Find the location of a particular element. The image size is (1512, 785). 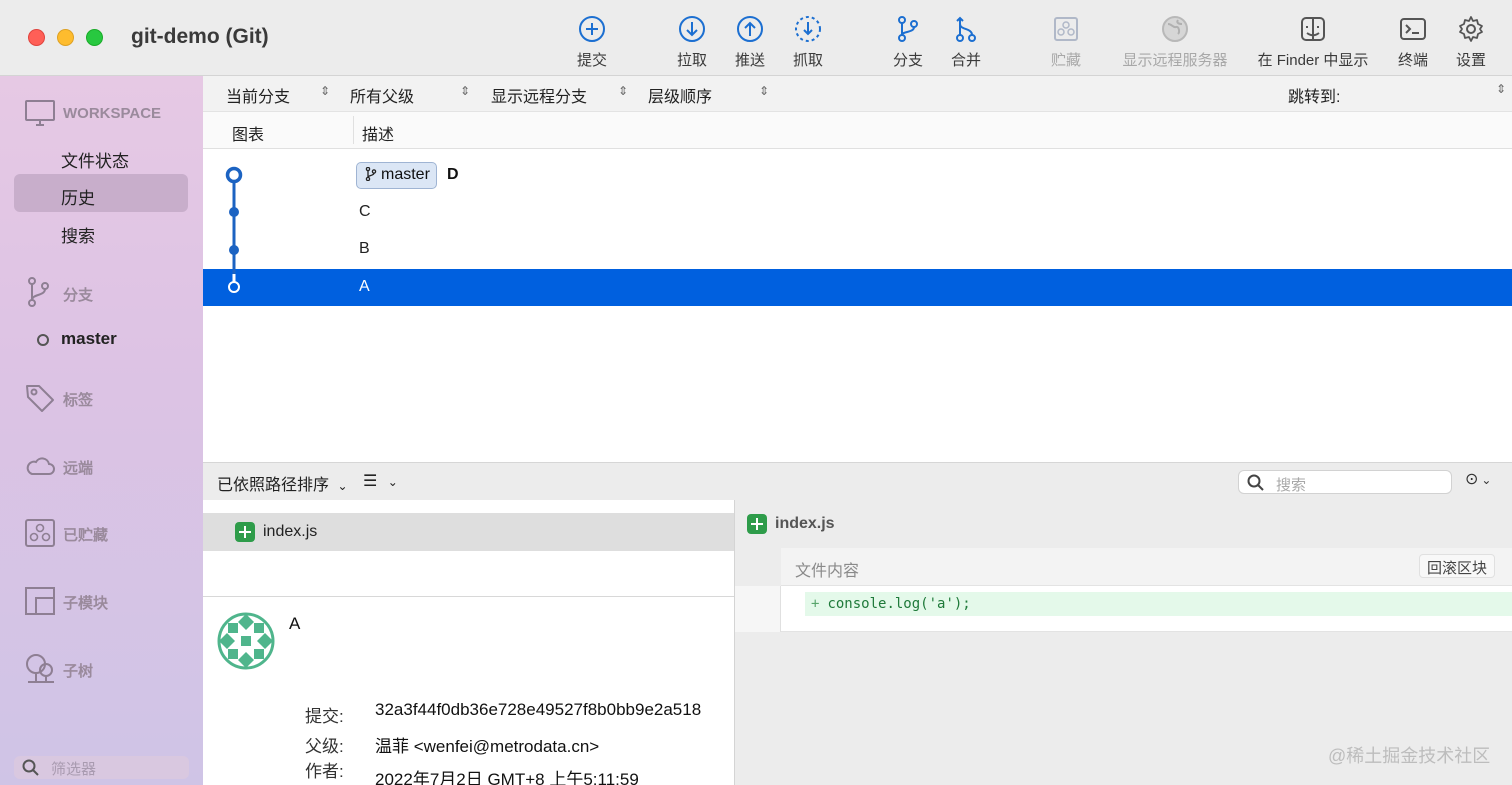

stash-label: 贮藏 is located at coordinates (1065, 60).